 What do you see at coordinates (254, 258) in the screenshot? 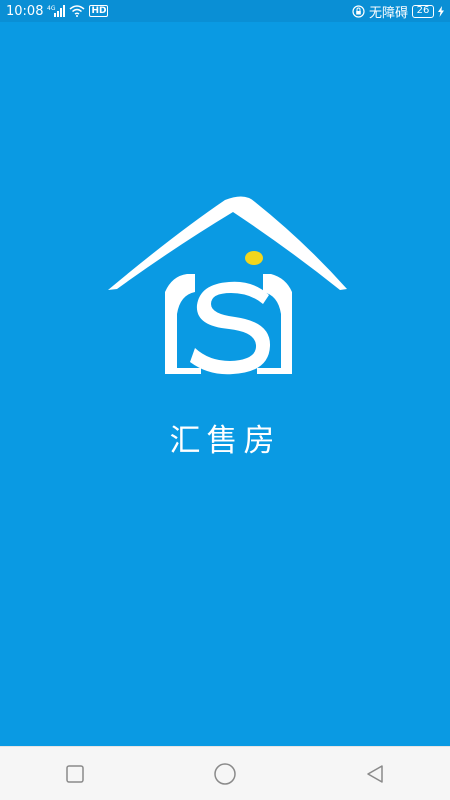
I see `logo-accent-dot` at bounding box center [254, 258].